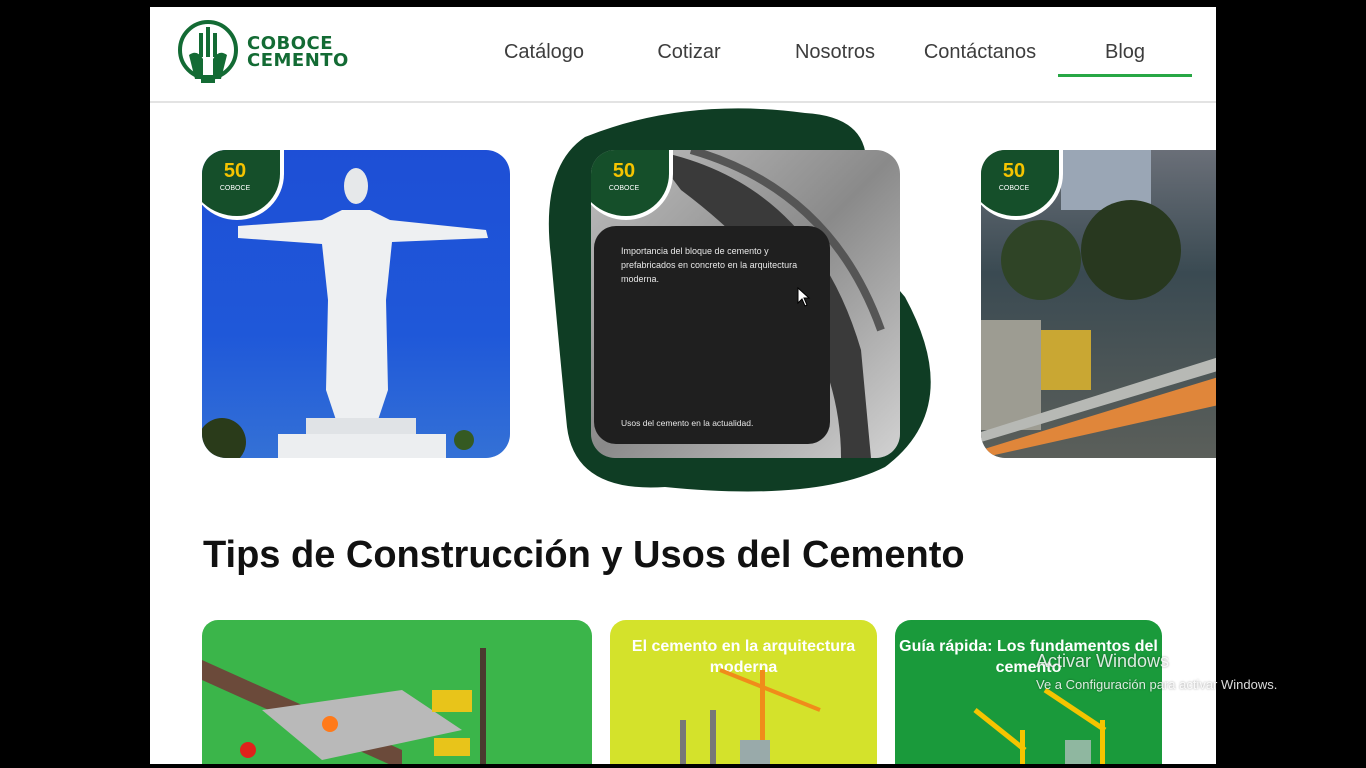 This screenshot has height=768, width=1366. Describe the element at coordinates (208, 51) in the screenshot. I see `coboce-emblem-icon` at that location.